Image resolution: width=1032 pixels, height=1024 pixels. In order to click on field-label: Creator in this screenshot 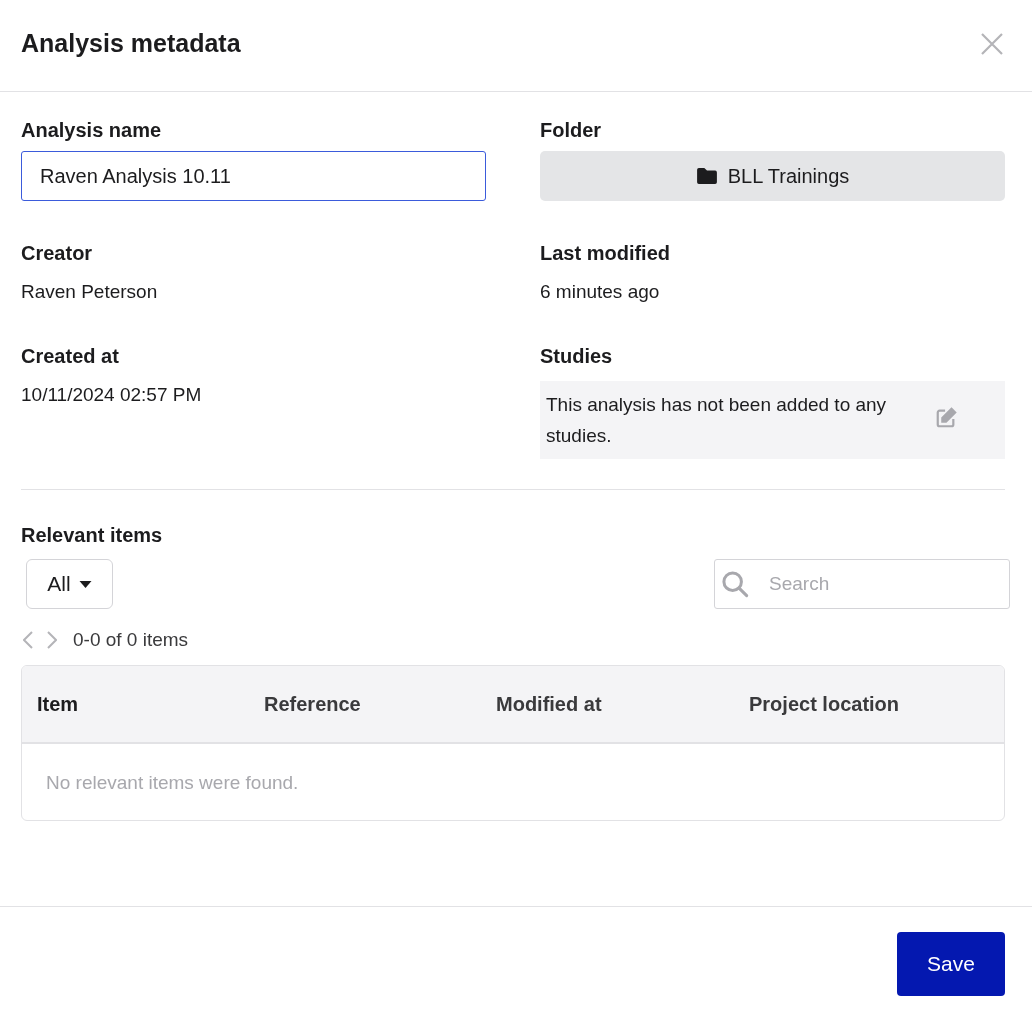, I will do `click(57, 253)`.